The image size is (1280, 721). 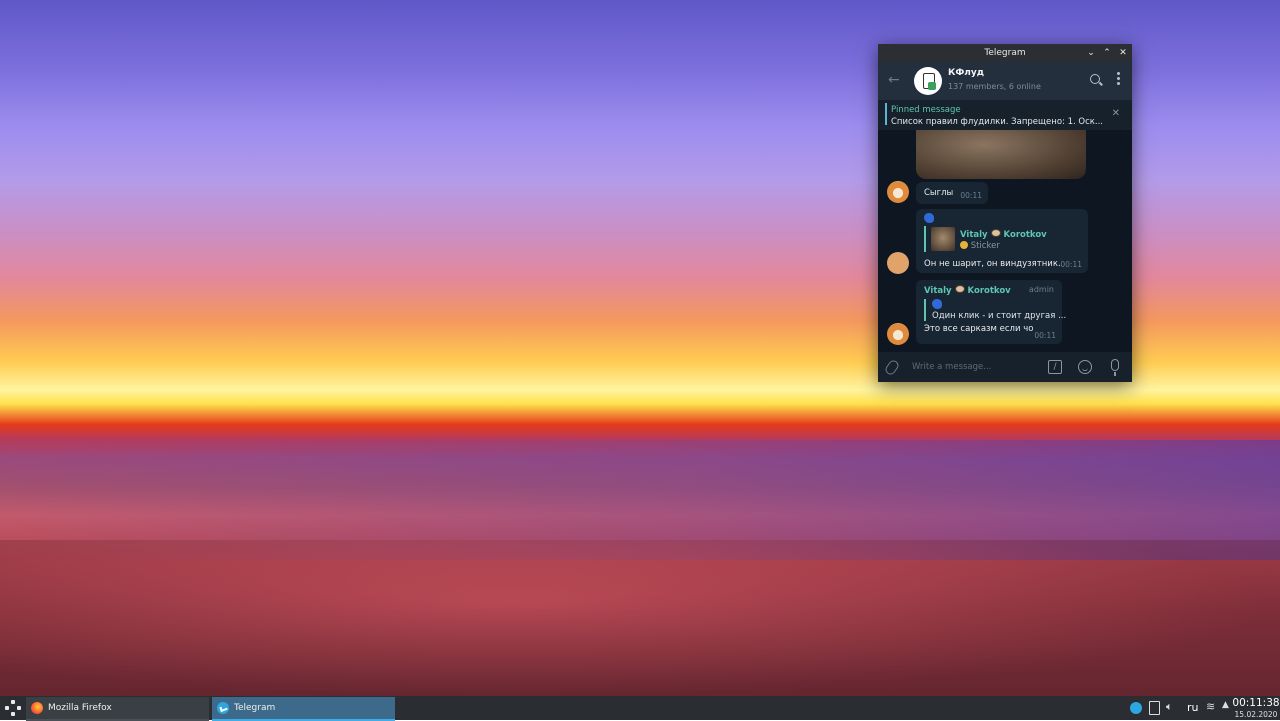 What do you see at coordinates (1210, 707) in the screenshot?
I see `network-icon: ≋` at bounding box center [1210, 707].